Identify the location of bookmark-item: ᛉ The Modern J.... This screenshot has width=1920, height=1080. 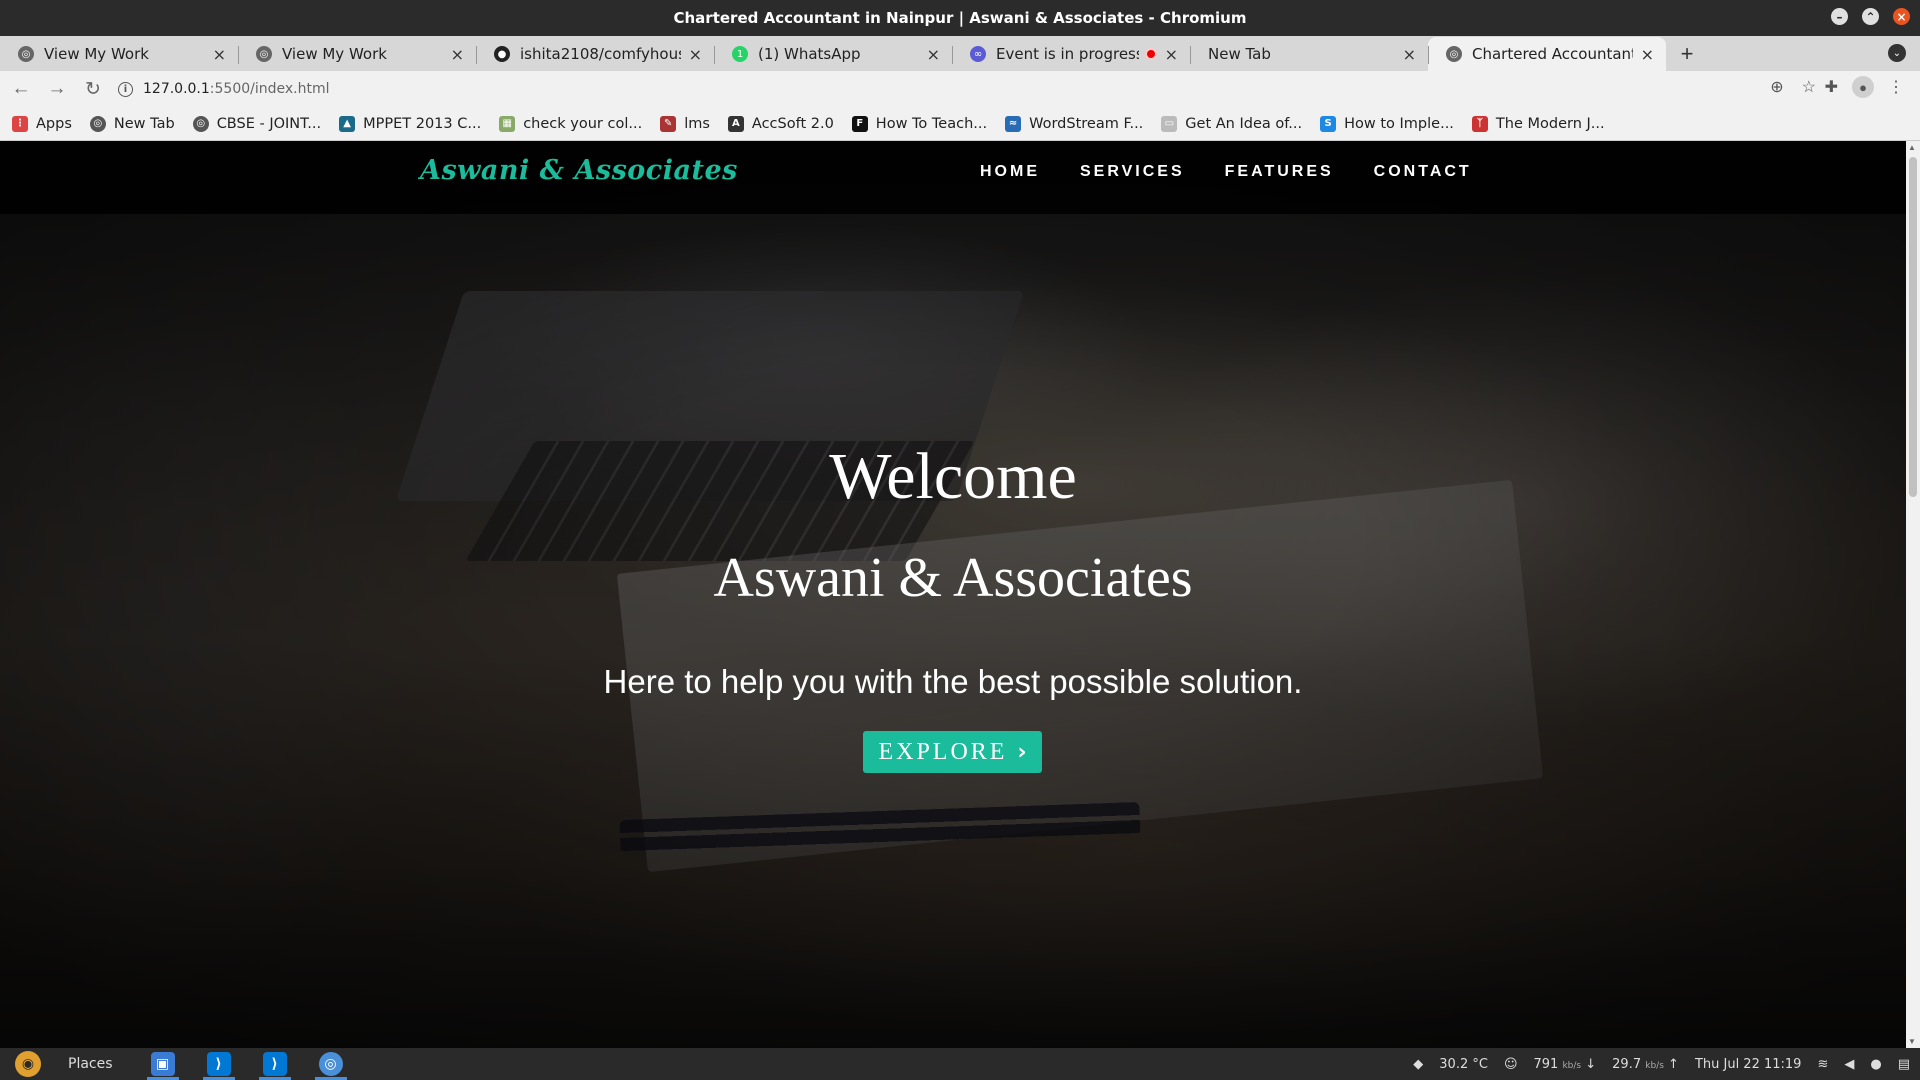
(1538, 123).